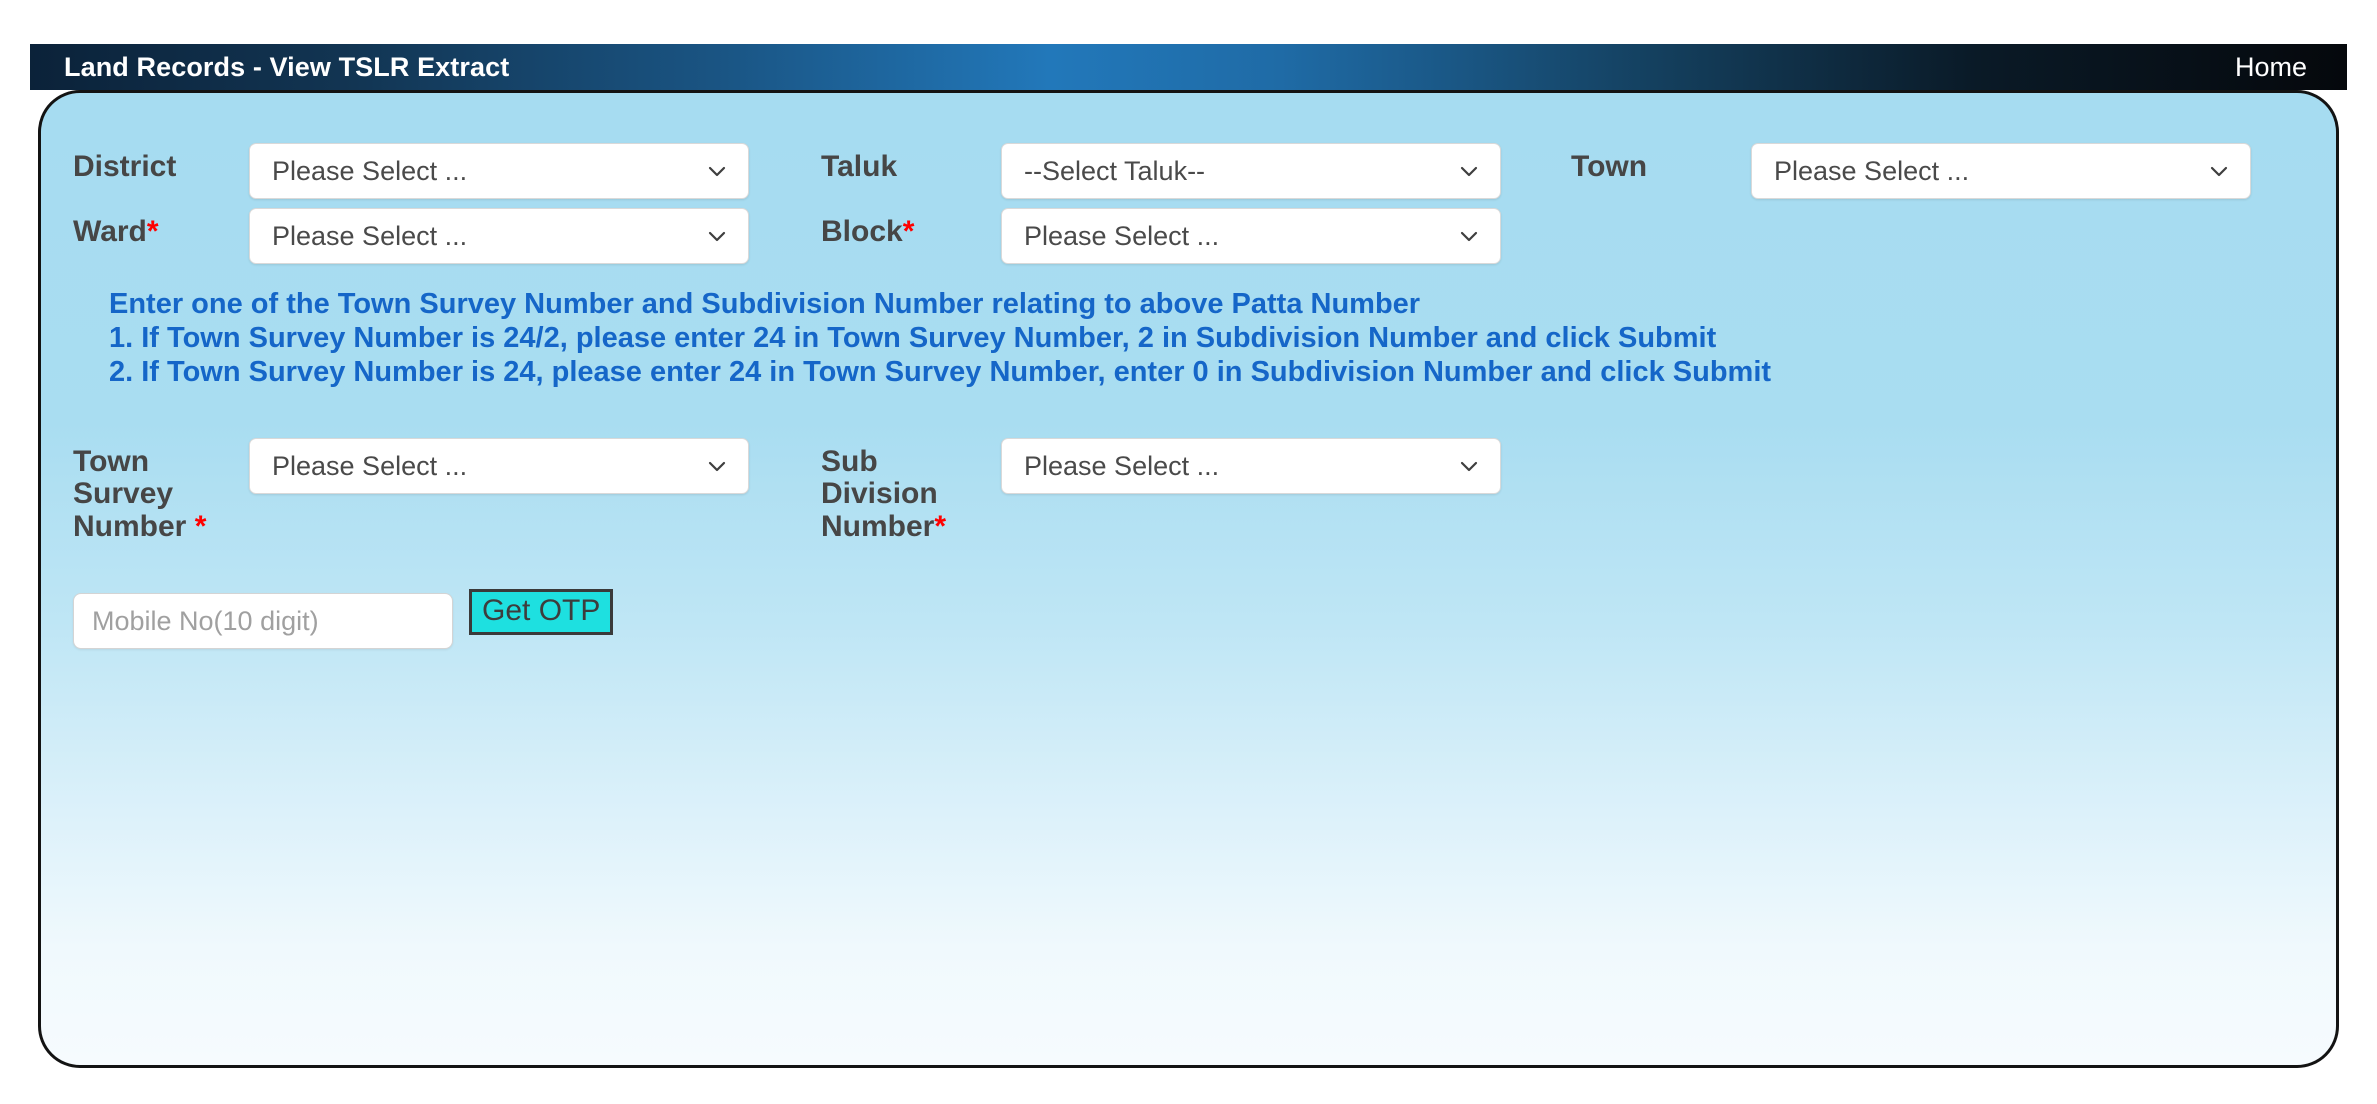 This screenshot has height=1104, width=2377. I want to click on taluk-select: --Select Taluk--, so click(1251, 171).